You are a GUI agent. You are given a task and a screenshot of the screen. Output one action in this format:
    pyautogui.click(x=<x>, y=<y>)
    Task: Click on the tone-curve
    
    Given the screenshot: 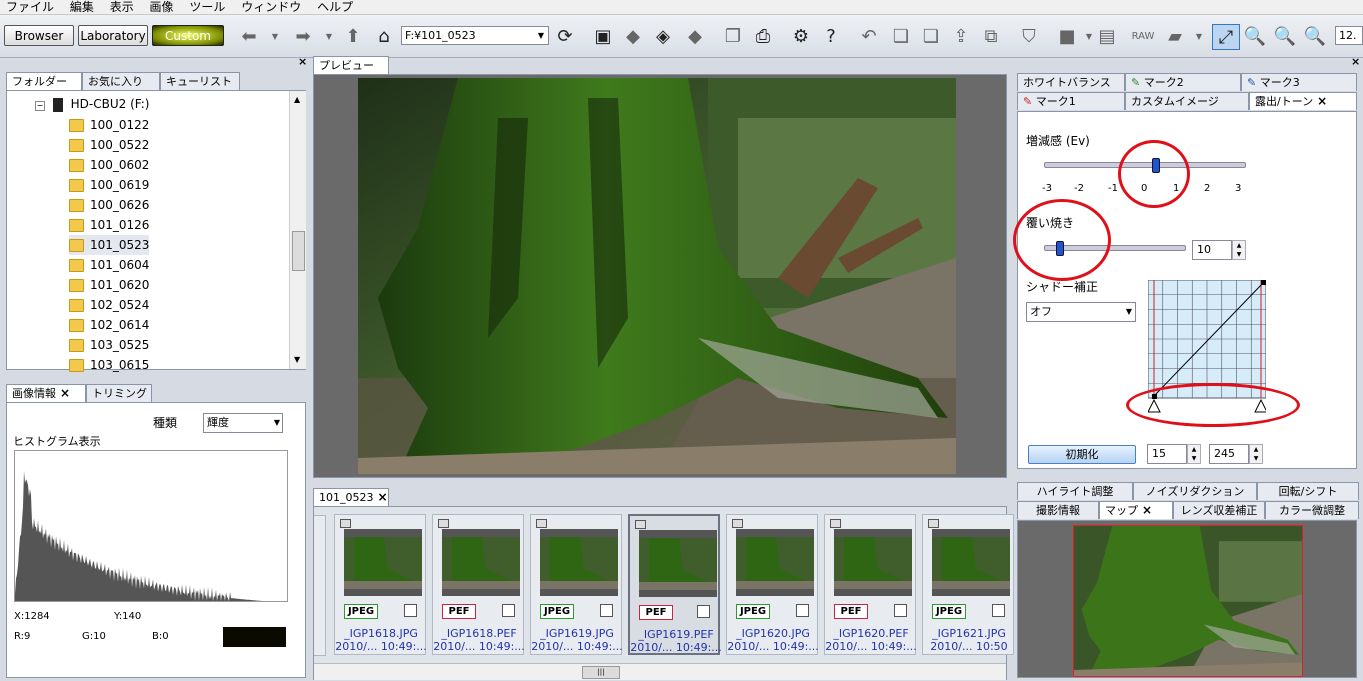 What is the action you would take?
    pyautogui.click(x=1207, y=346)
    